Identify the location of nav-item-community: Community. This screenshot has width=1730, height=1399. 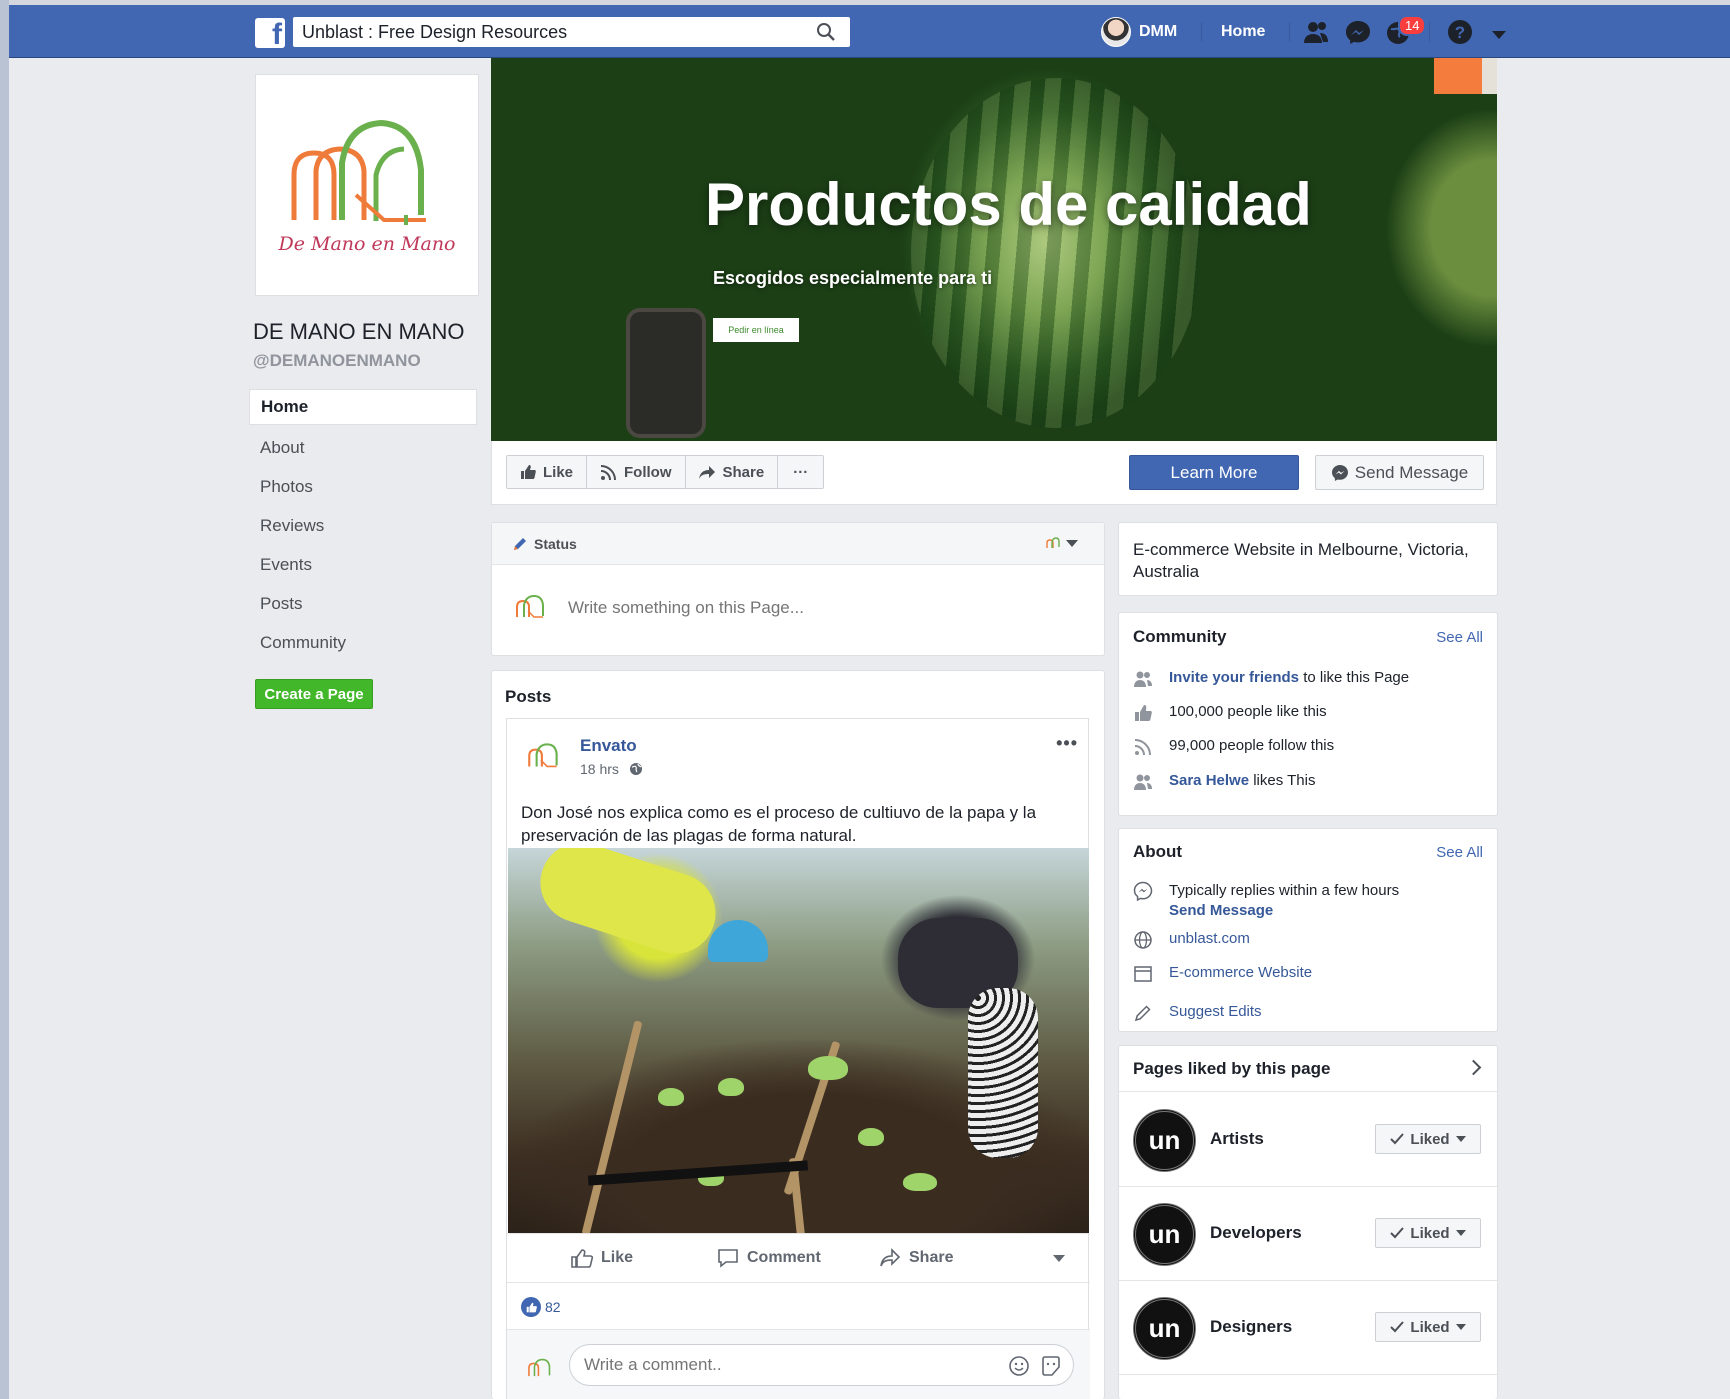
(363, 642).